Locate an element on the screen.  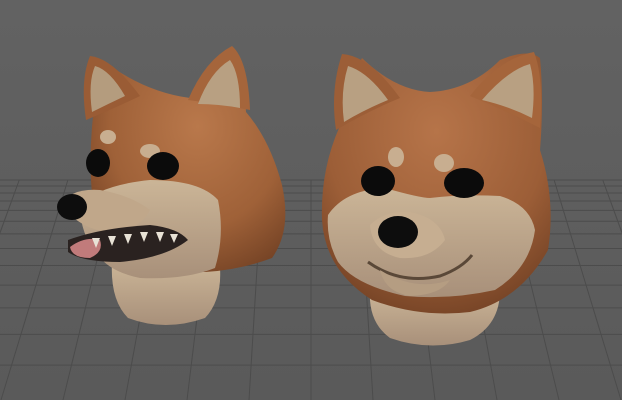
left-brow-spot is located at coordinates (108, 137).